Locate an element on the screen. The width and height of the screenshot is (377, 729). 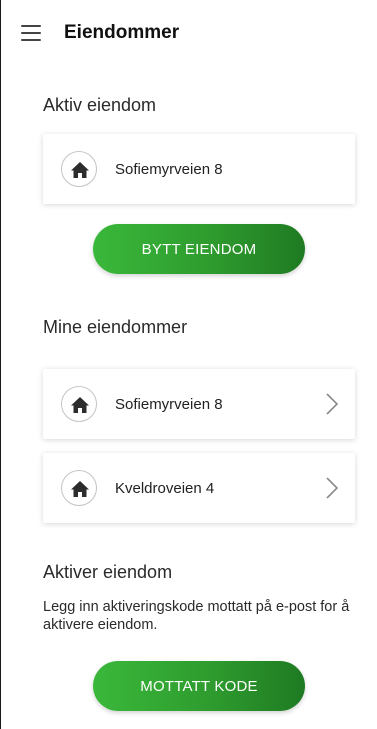
active-property-heading: Aktiv eiendom is located at coordinates (100, 105).